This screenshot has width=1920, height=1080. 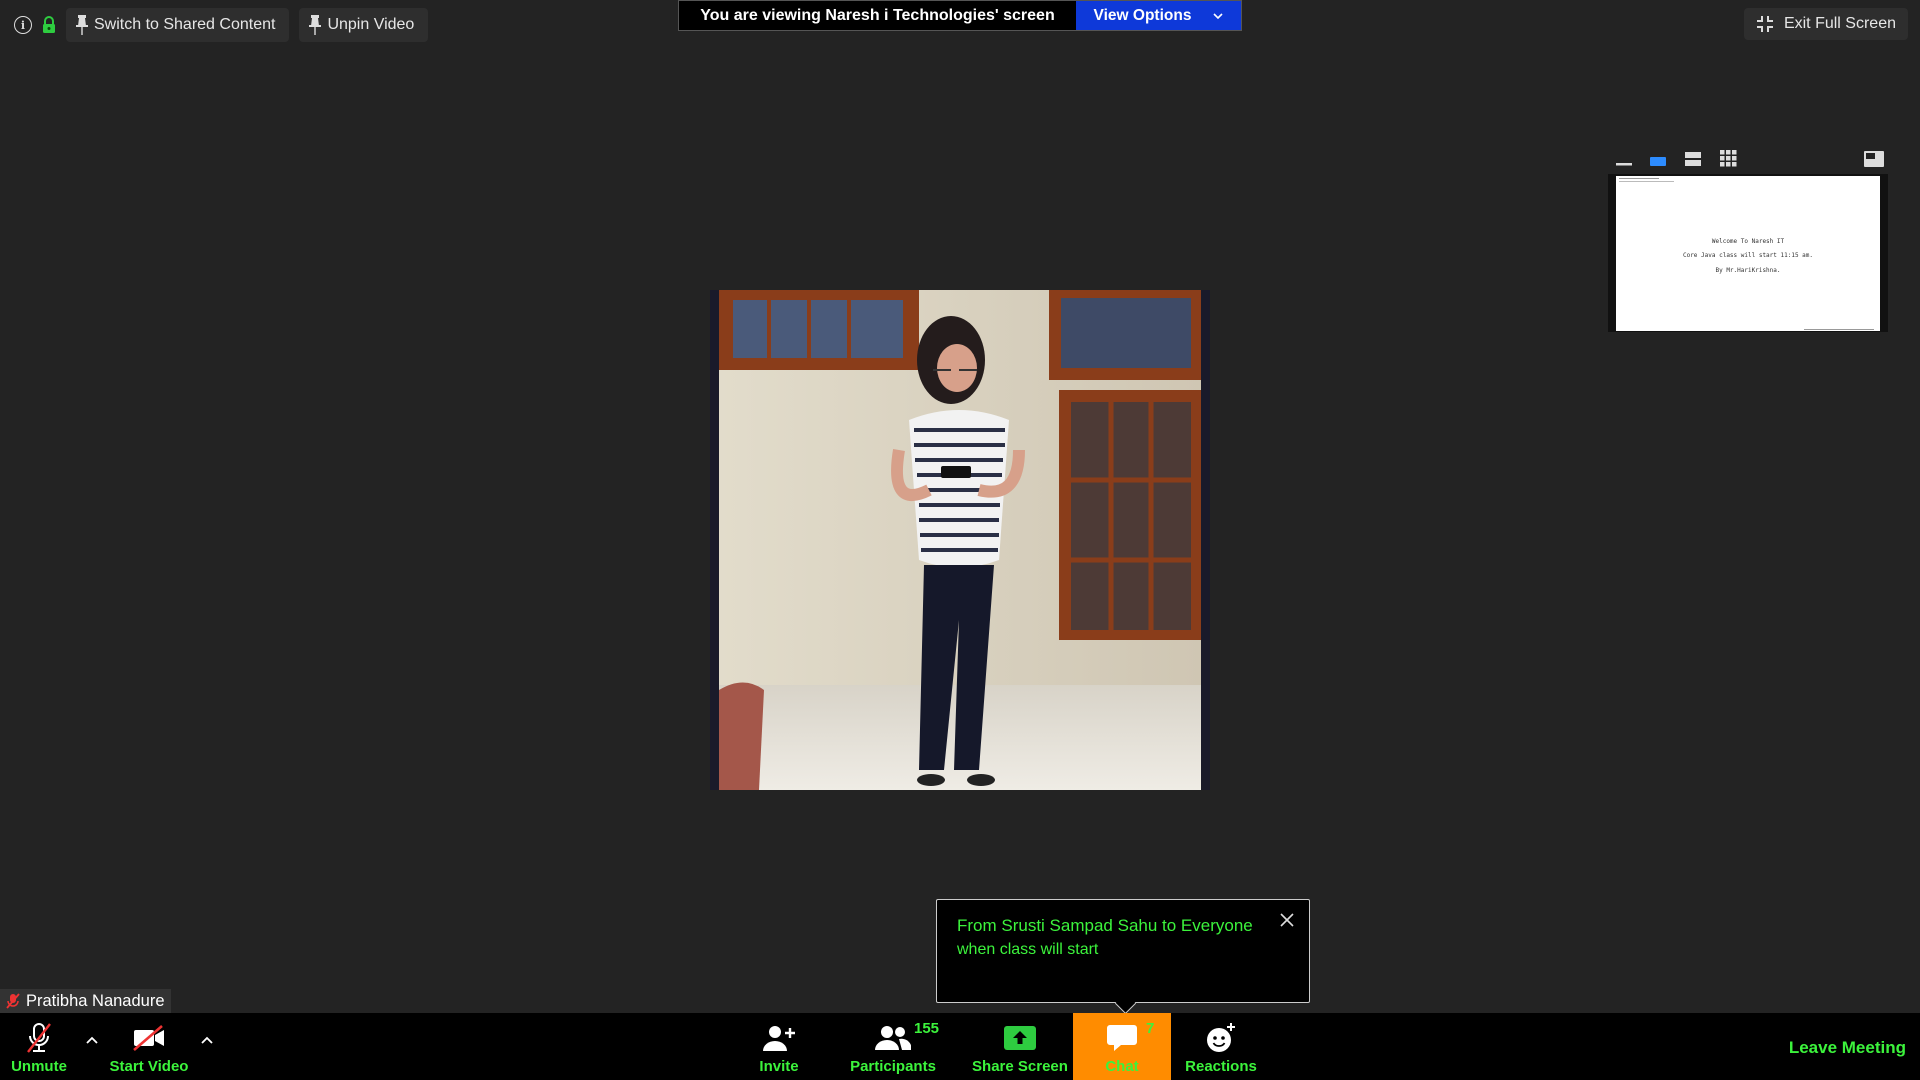 What do you see at coordinates (1142, 15) in the screenshot?
I see `view-options-label: View Options` at bounding box center [1142, 15].